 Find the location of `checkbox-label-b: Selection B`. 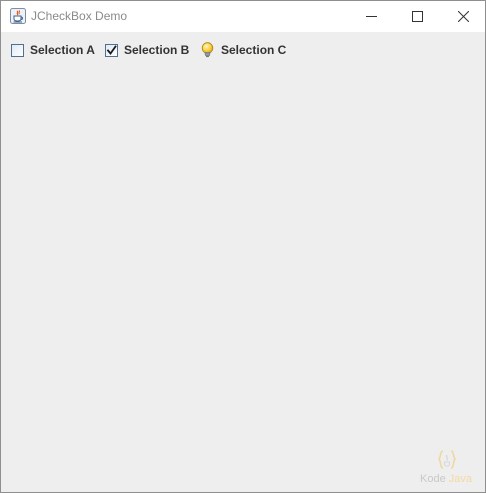

checkbox-label-b: Selection B is located at coordinates (156, 50).